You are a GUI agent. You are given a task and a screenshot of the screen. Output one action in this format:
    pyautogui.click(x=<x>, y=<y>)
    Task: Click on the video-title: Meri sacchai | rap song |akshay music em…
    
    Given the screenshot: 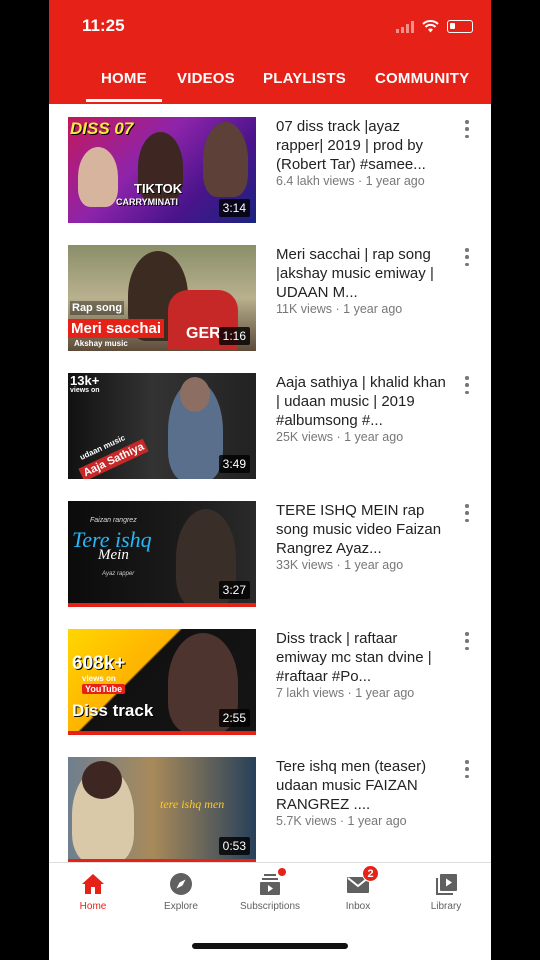 What is the action you would take?
    pyautogui.click(x=361, y=273)
    